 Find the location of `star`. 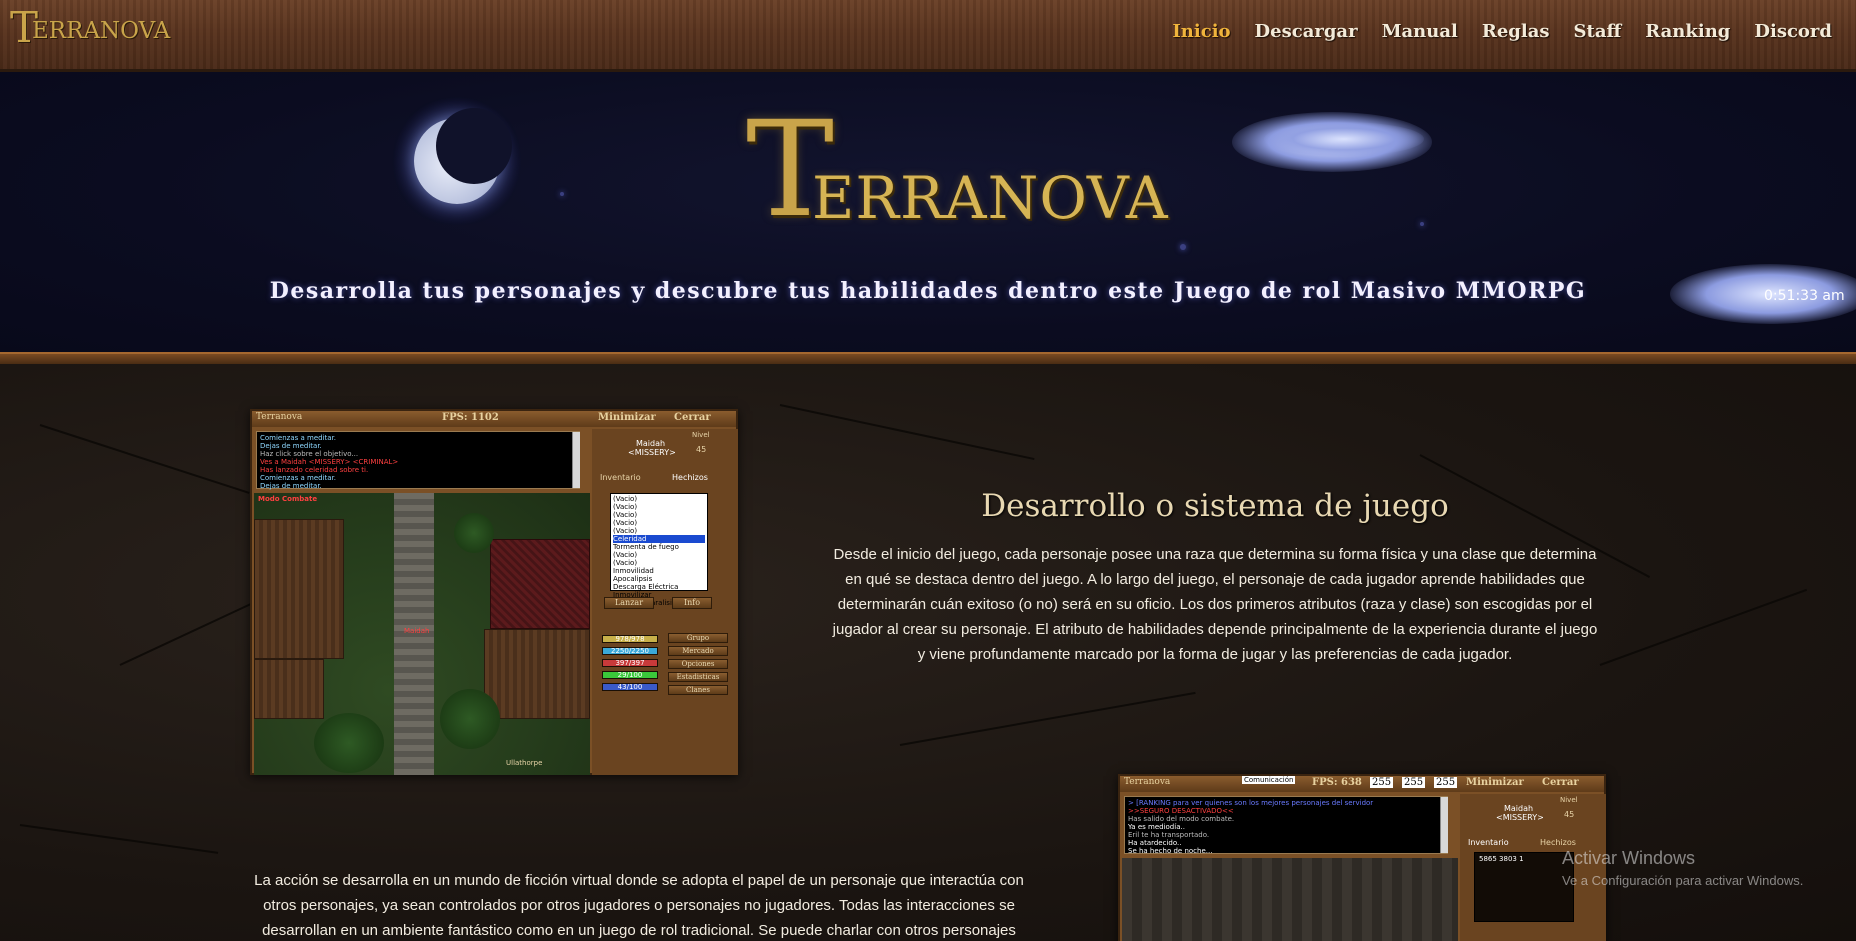

star is located at coordinates (1422, 224).